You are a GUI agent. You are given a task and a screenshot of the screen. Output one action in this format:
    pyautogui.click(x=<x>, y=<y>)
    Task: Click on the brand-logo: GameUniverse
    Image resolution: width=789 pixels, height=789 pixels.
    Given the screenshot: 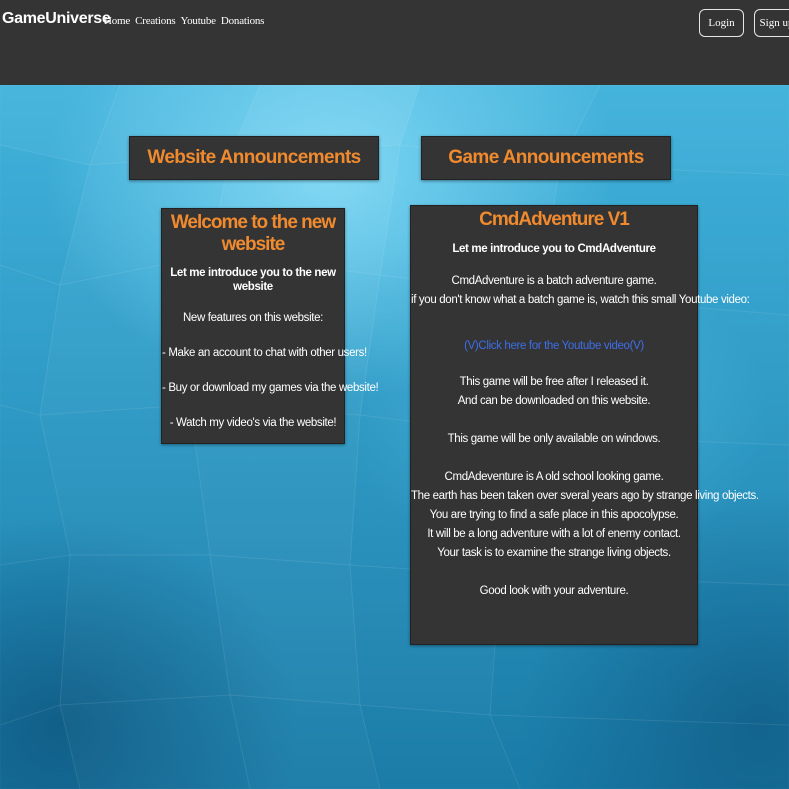 What is the action you would take?
    pyautogui.click(x=56, y=19)
    